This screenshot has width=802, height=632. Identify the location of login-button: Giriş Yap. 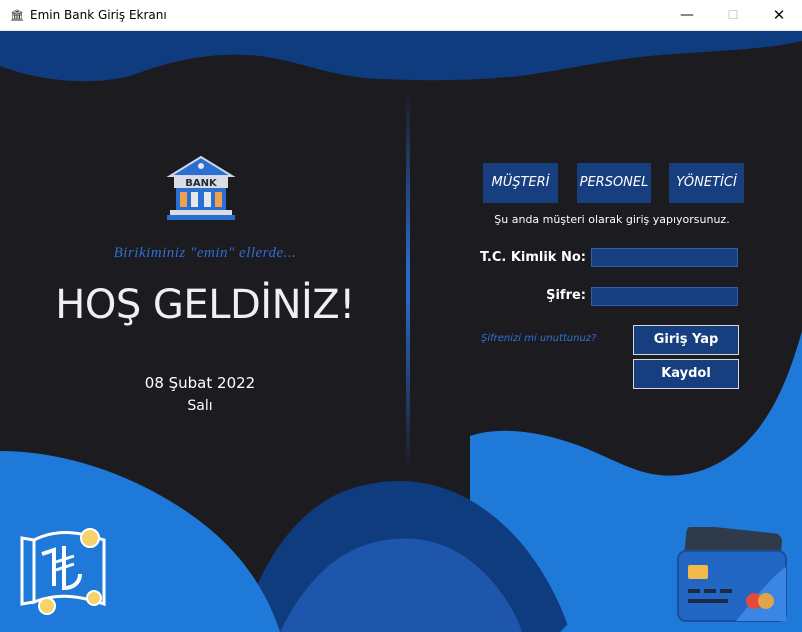
(686, 340).